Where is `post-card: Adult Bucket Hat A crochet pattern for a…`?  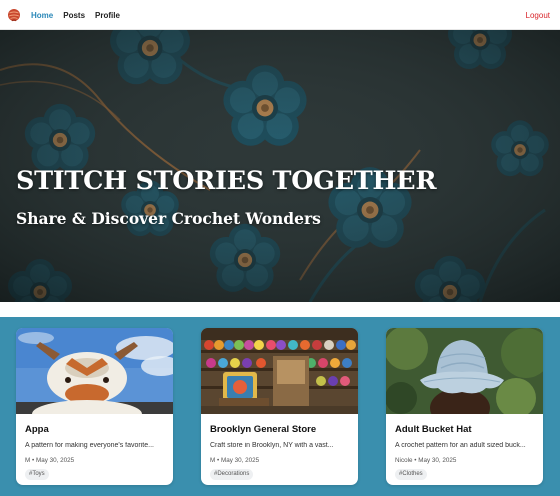 post-card: Adult Bucket Hat A crochet pattern for a… is located at coordinates (464, 406).